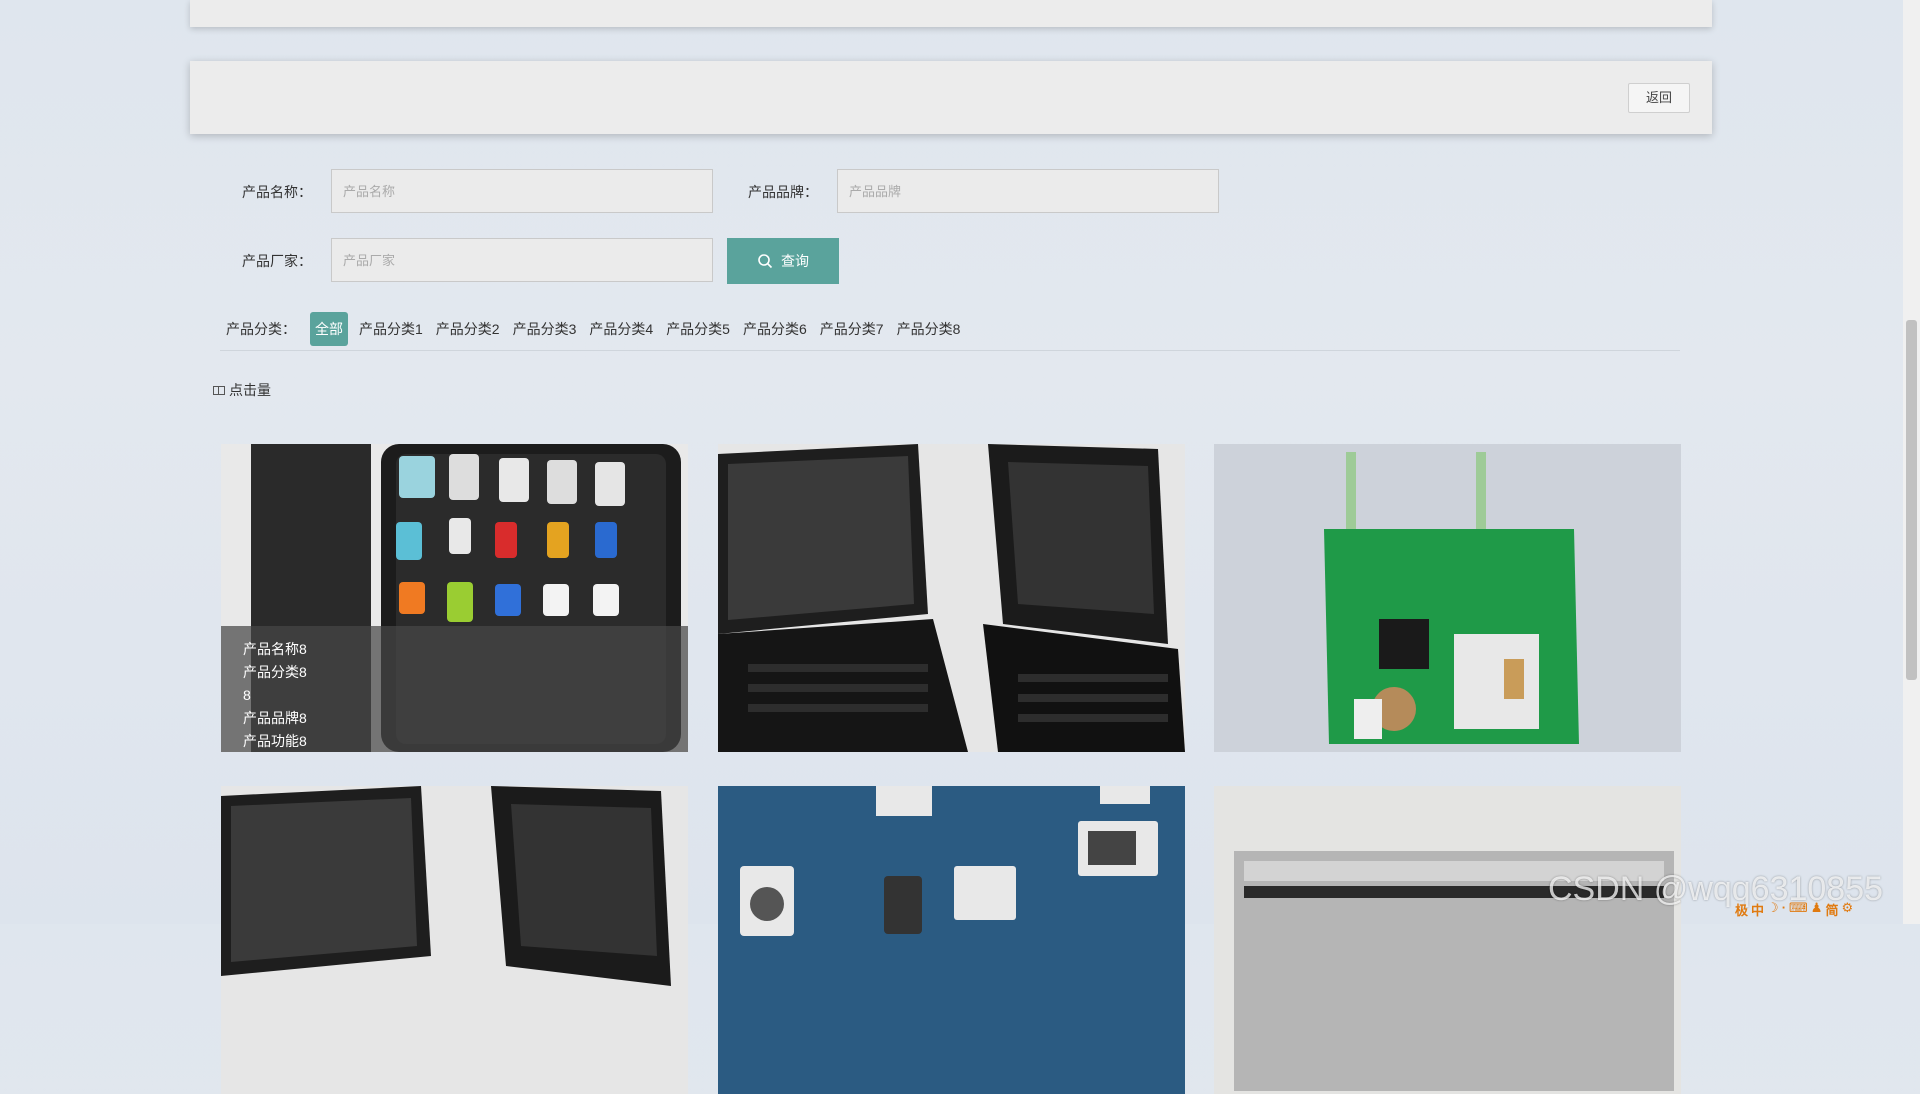 This screenshot has height=1094, width=1920. Describe the element at coordinates (1659, 98) in the screenshot. I see `back-button: 返回` at that location.